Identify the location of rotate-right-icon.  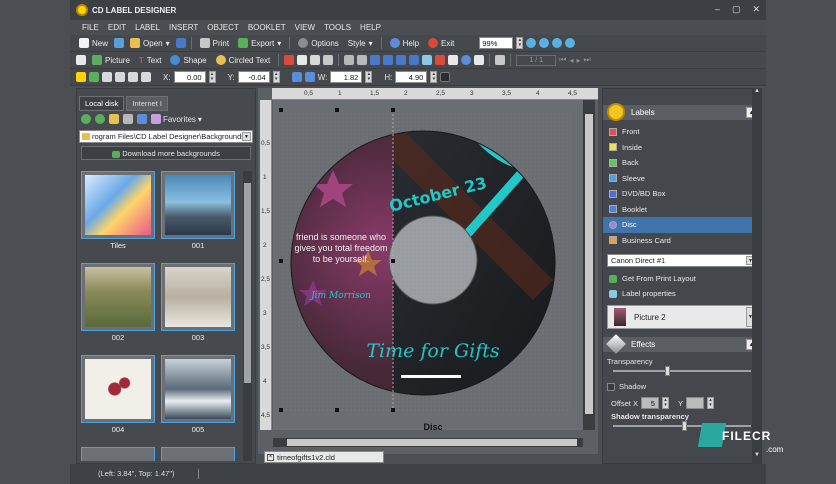
(309, 77).